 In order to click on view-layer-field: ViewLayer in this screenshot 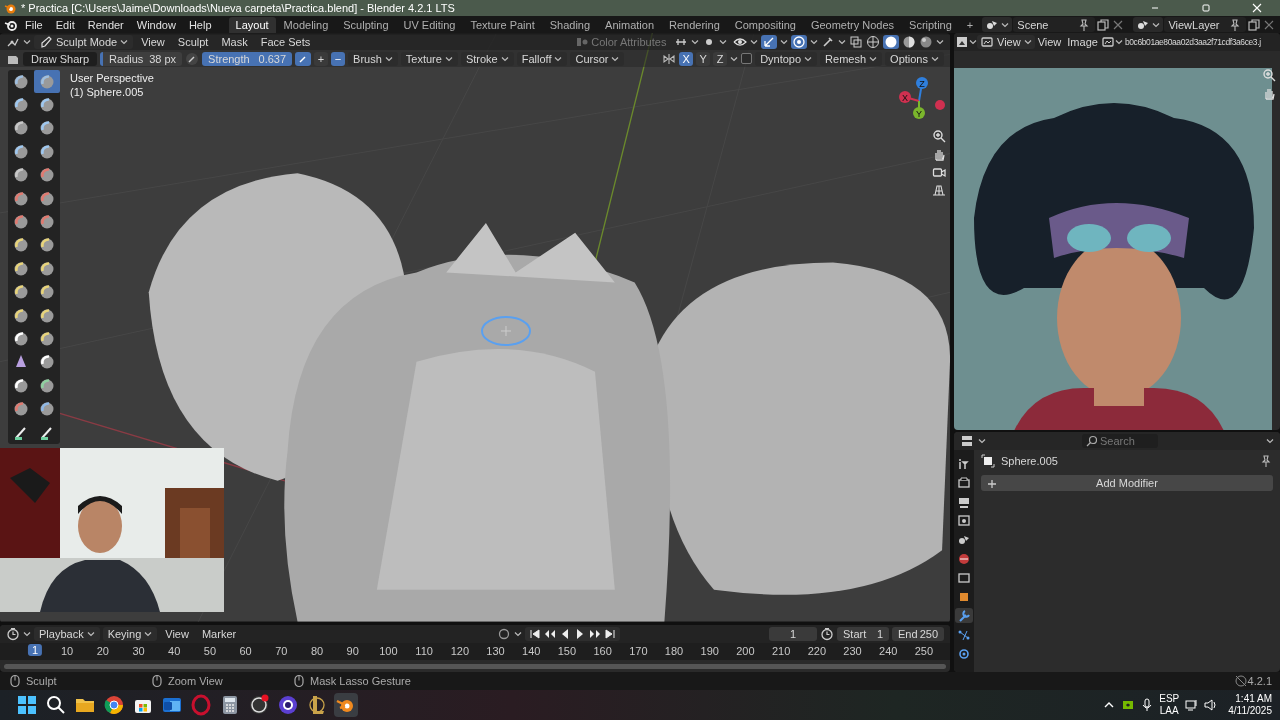, I will do `click(1205, 24)`.